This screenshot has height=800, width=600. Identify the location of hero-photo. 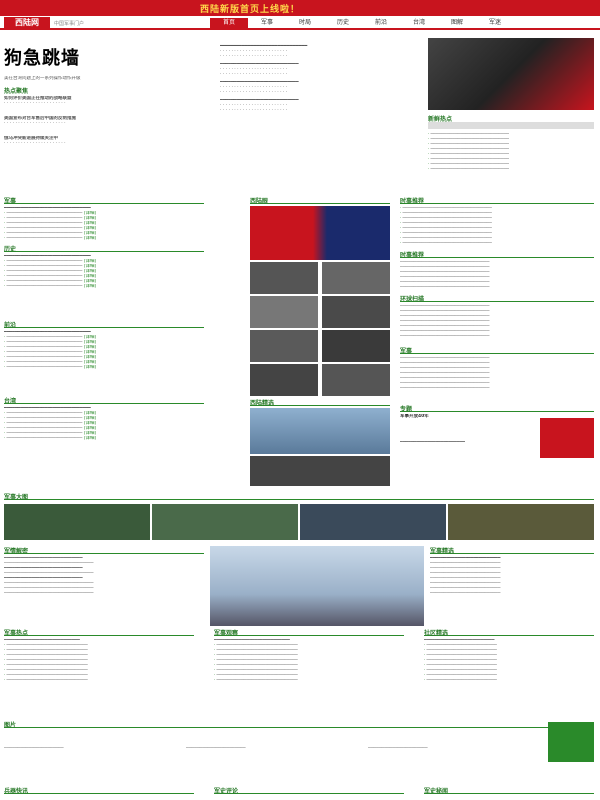
(511, 74).